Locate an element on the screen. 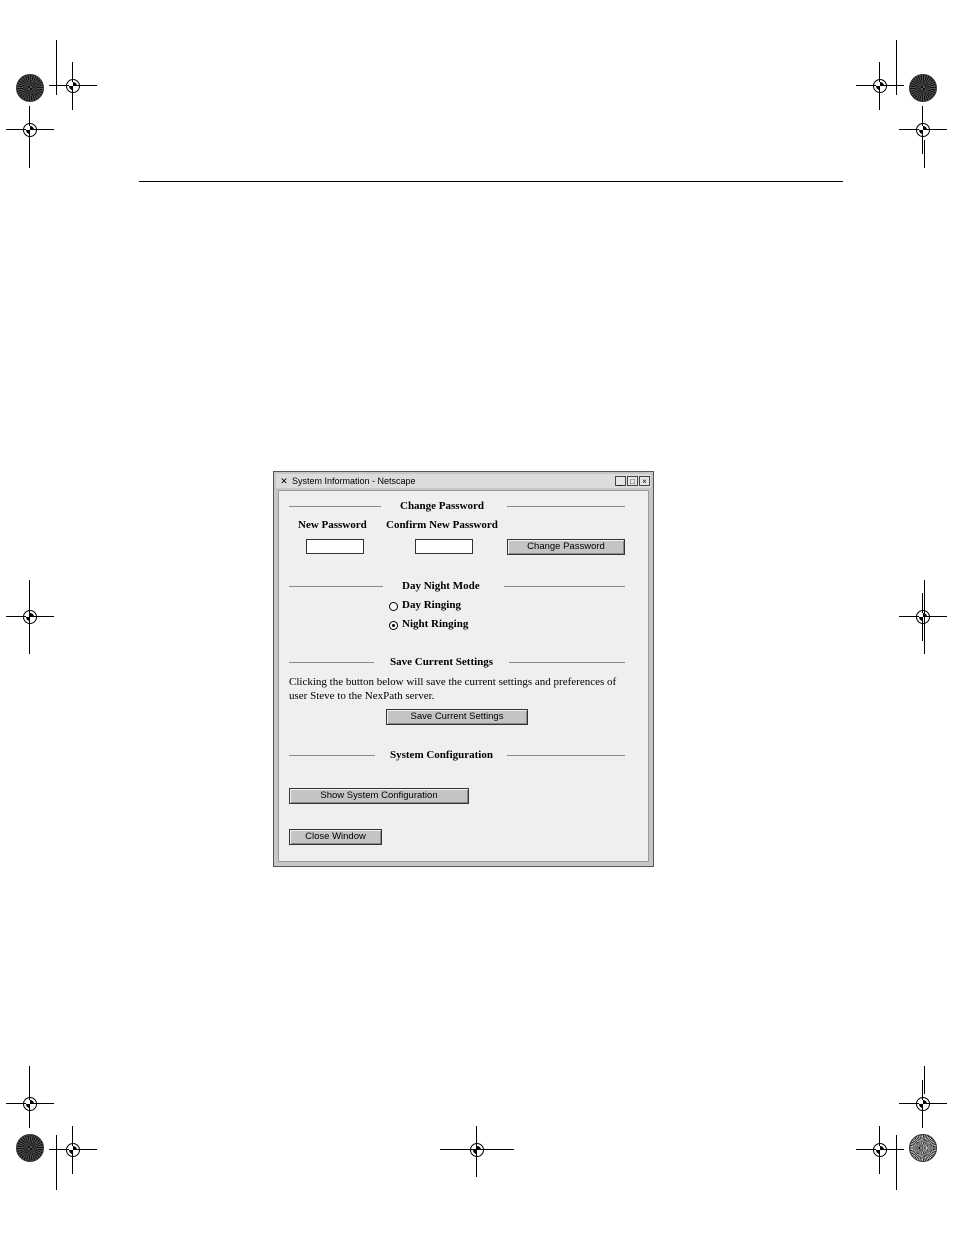 Image resolution: width=954 pixels, height=1235 pixels. confirm-password-label: Confirm New Password is located at coordinates (442, 525).